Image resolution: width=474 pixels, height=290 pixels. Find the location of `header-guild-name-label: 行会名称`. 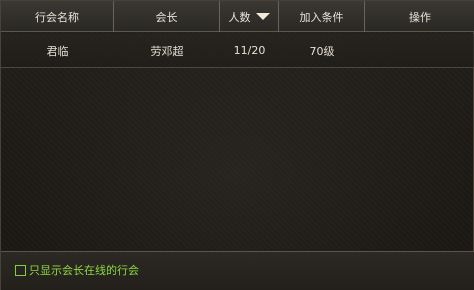

header-guild-name-label: 行会名称 is located at coordinates (57, 17).